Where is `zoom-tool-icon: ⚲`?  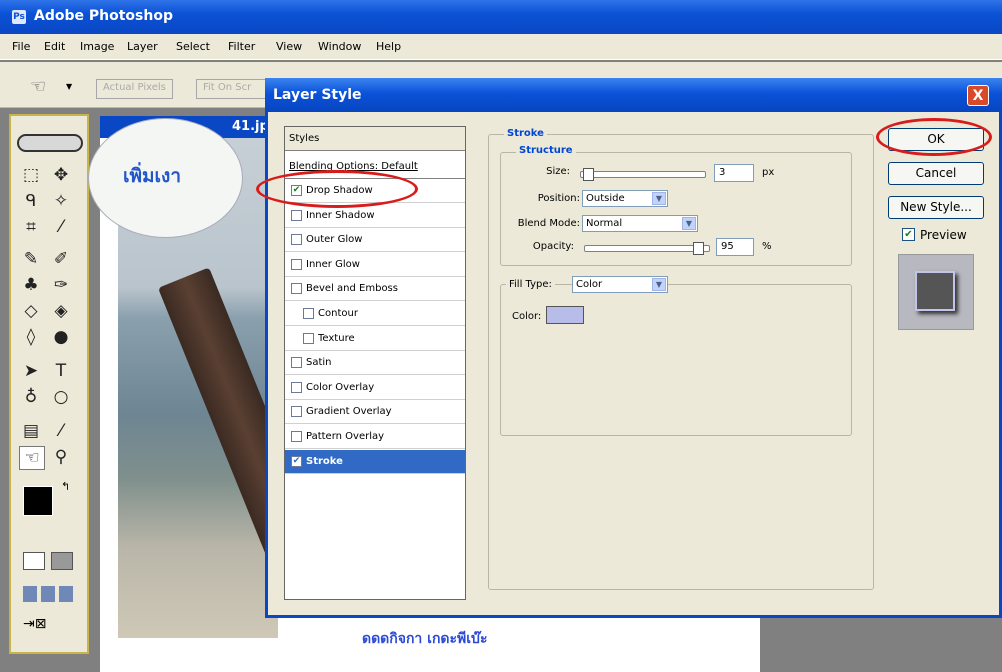
zoom-tool-icon: ⚲ is located at coordinates (61, 457).